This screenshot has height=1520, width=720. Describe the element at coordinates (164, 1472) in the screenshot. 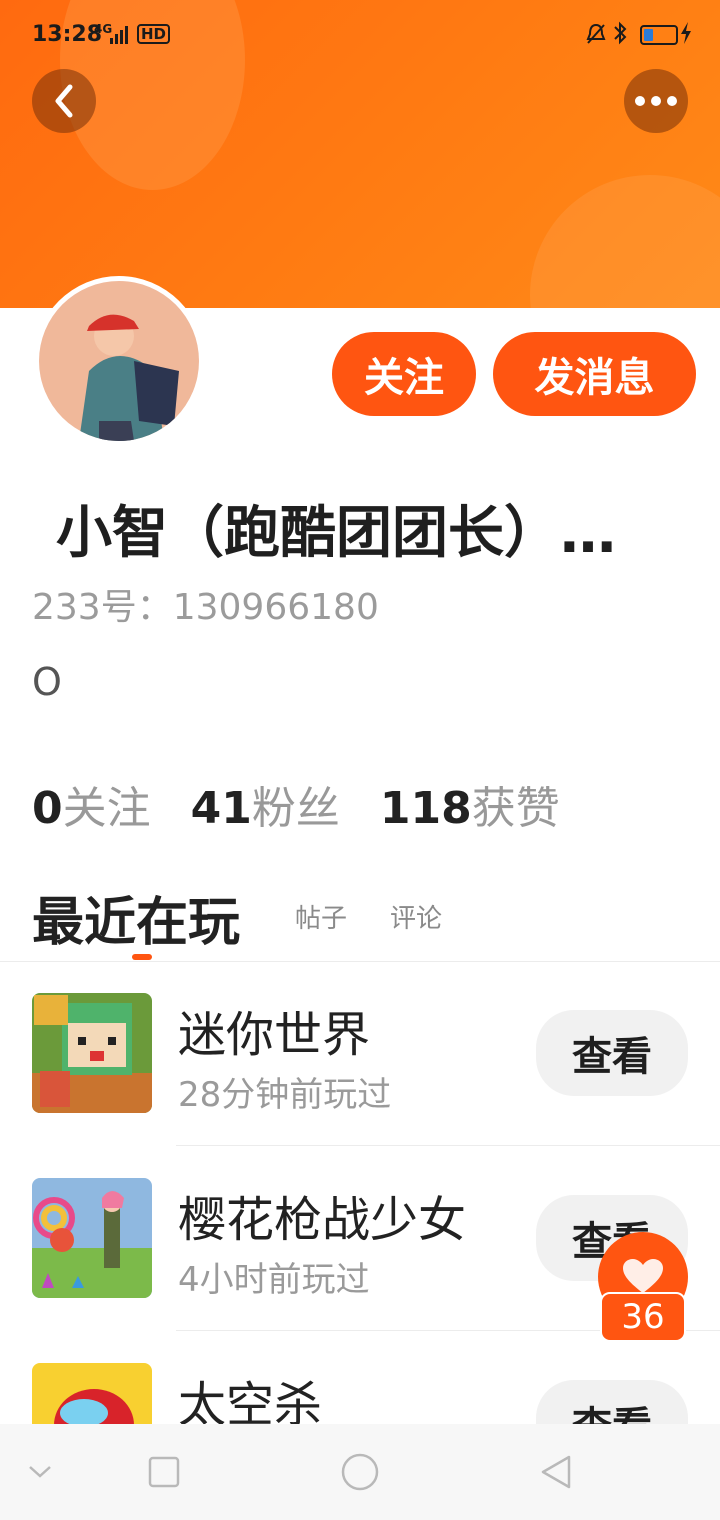

I see `square-icon` at that location.